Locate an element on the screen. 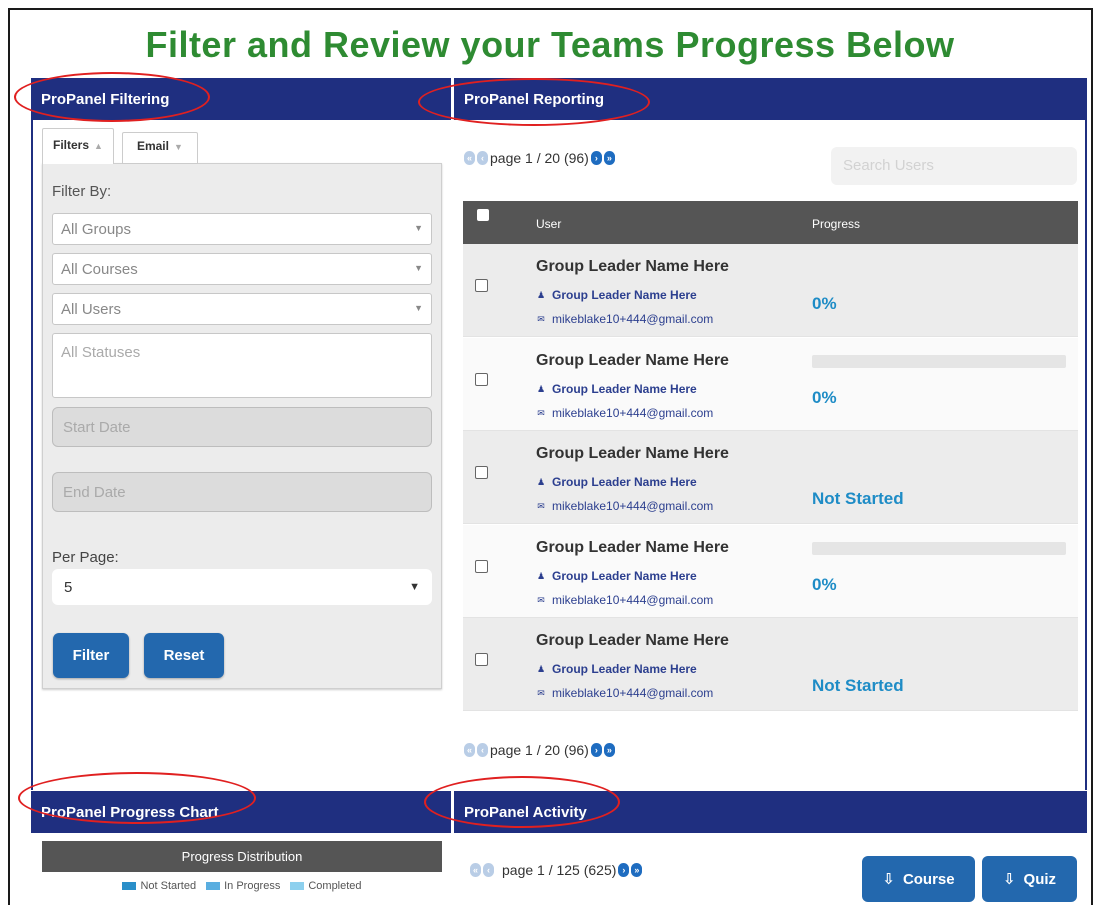 The height and width of the screenshot is (905, 1100). legend-item: In Progress is located at coordinates (243, 886).